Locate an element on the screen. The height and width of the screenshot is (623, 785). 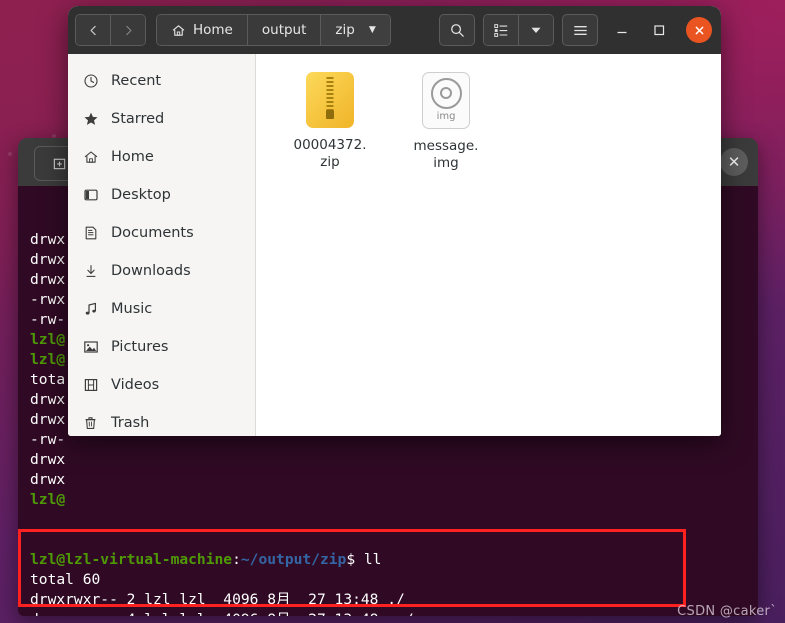
wallpaper-dot is located at coordinates (10, 154).